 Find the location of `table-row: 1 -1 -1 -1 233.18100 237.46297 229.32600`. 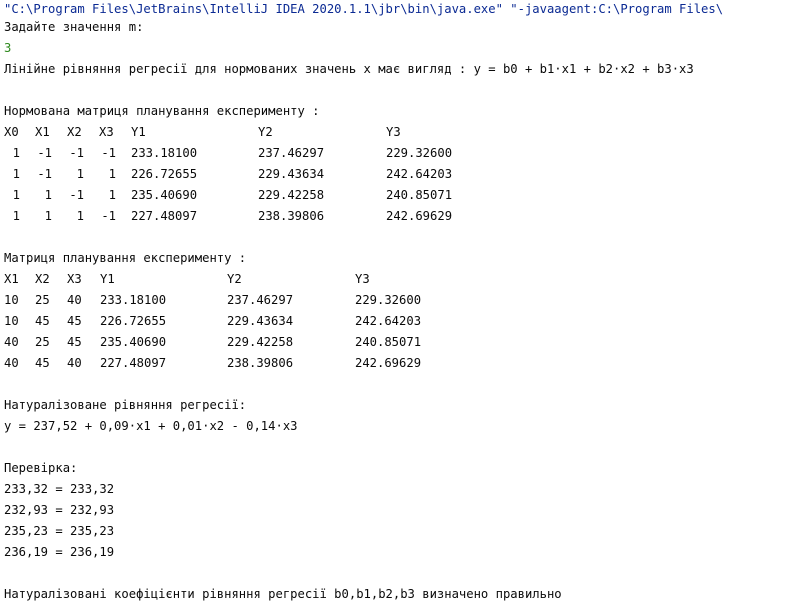

table-row: 1 -1 -1 -1 233.18100 237.46297 229.32600 is located at coordinates (392, 153).